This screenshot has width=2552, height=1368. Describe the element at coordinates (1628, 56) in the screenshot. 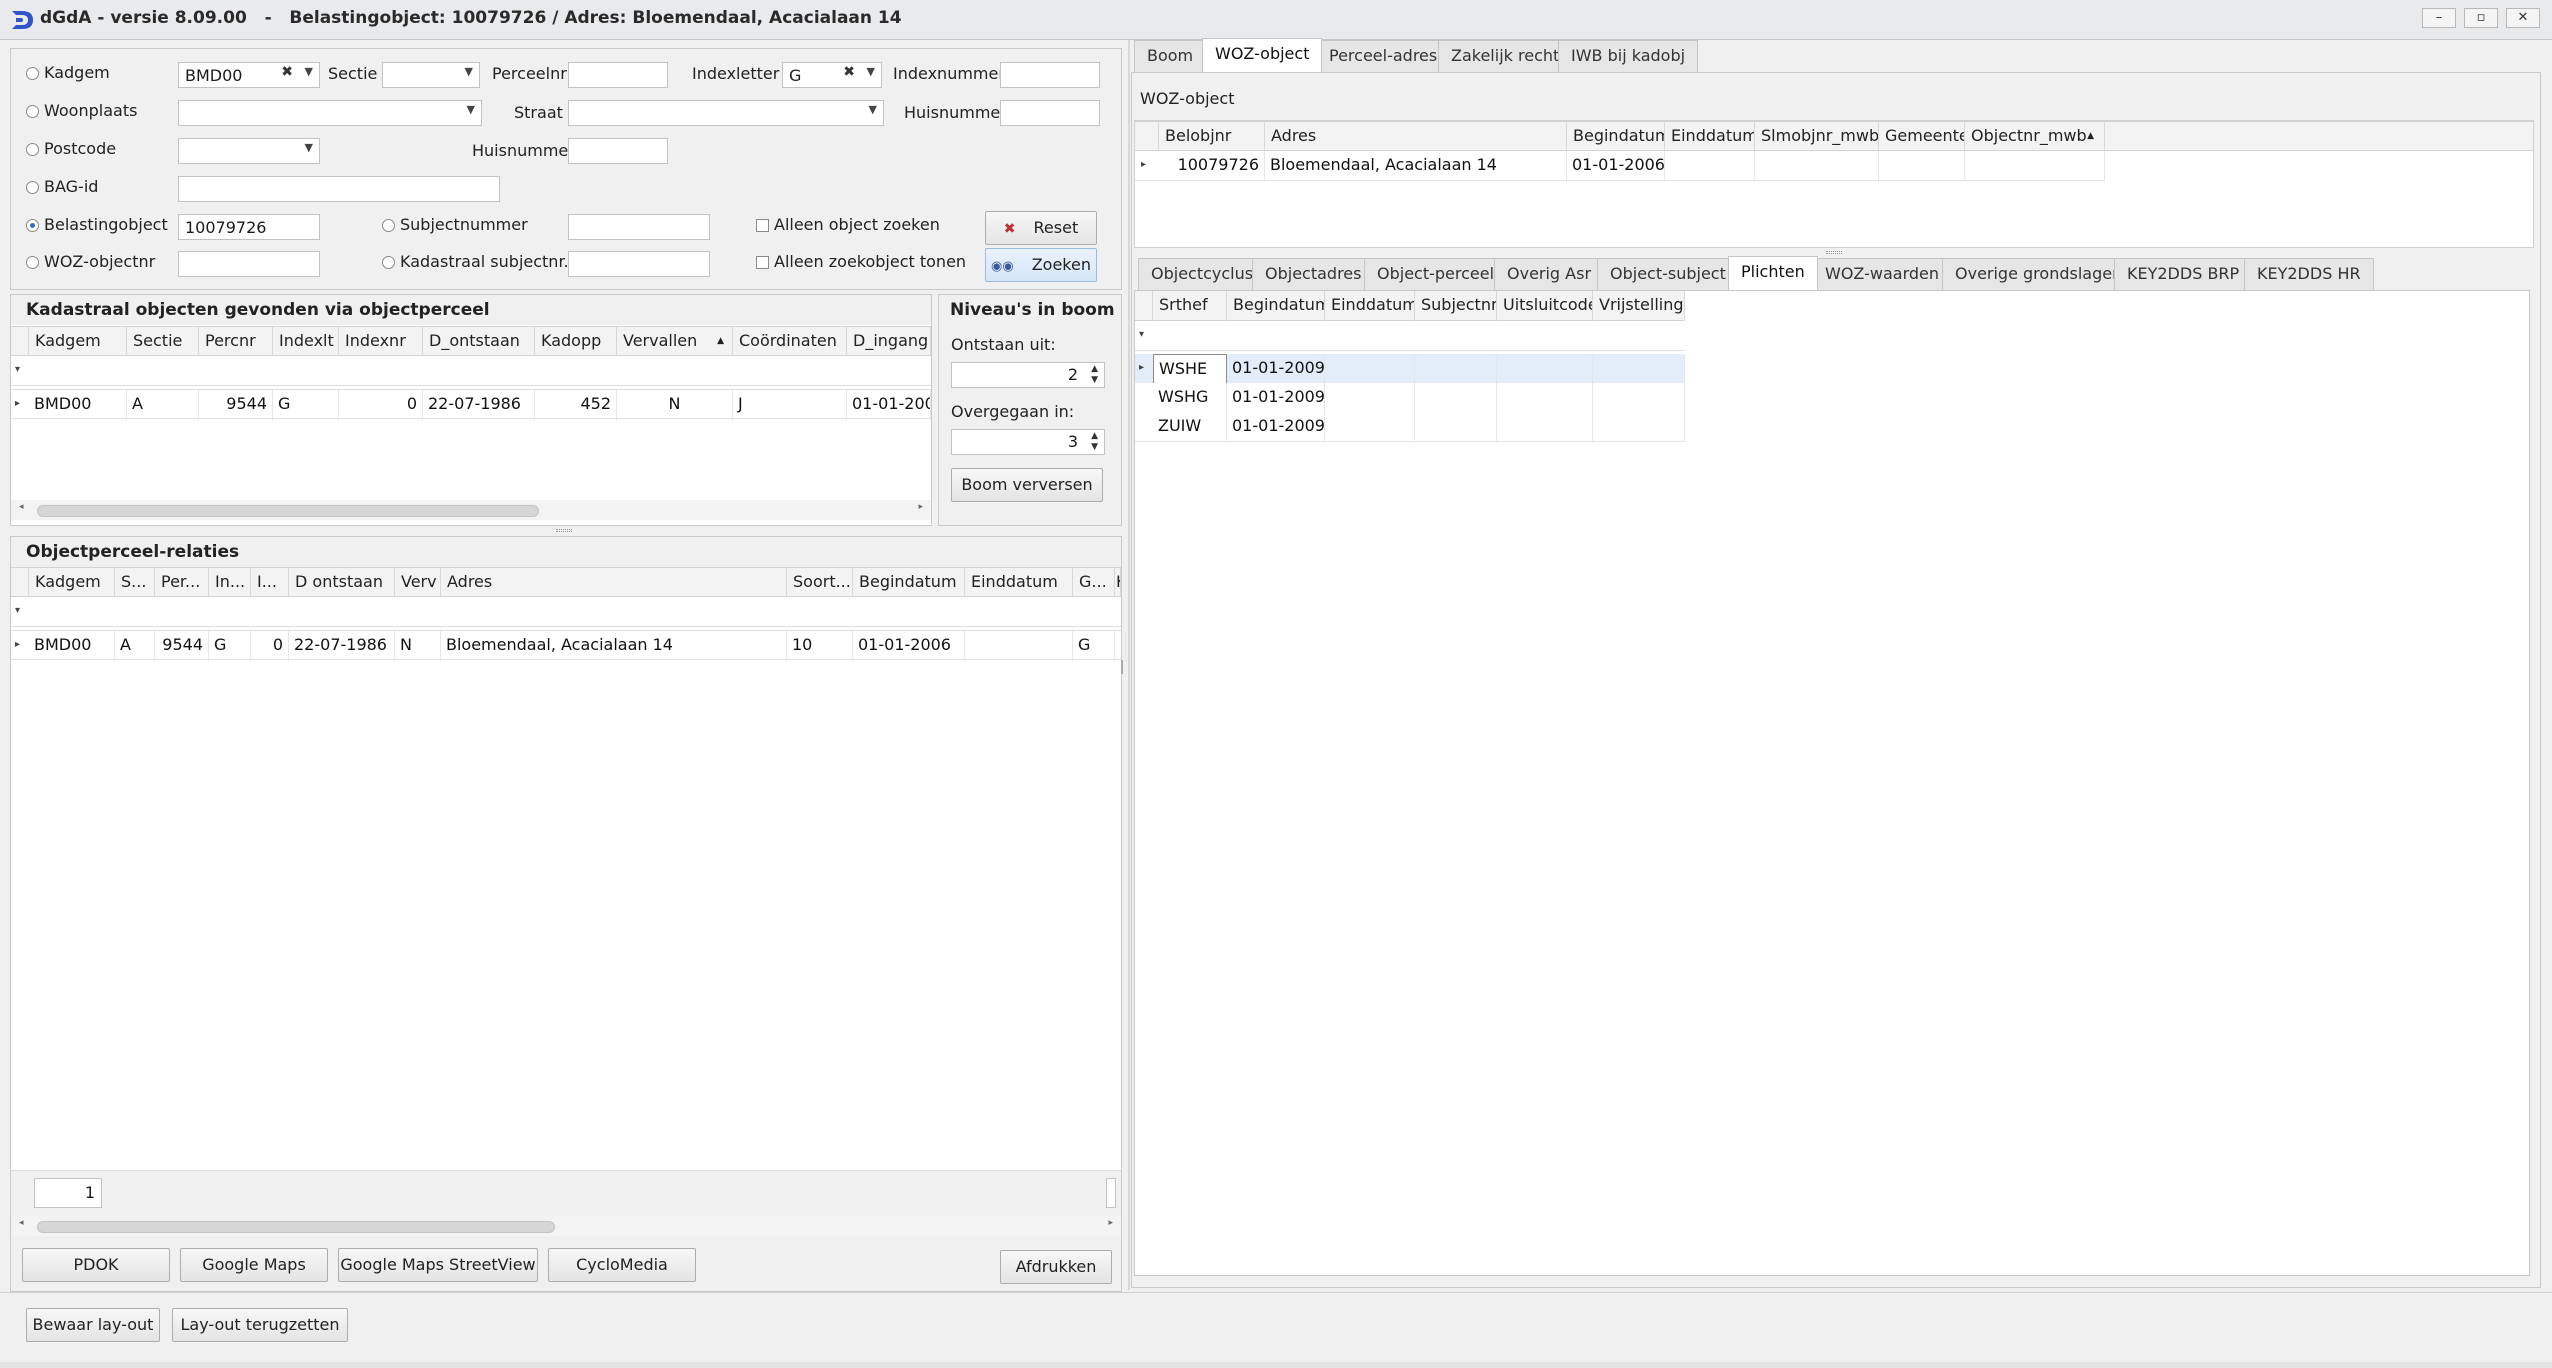

I see `tab-iwb-bij-kadobj: IWB bij kadobj` at that location.